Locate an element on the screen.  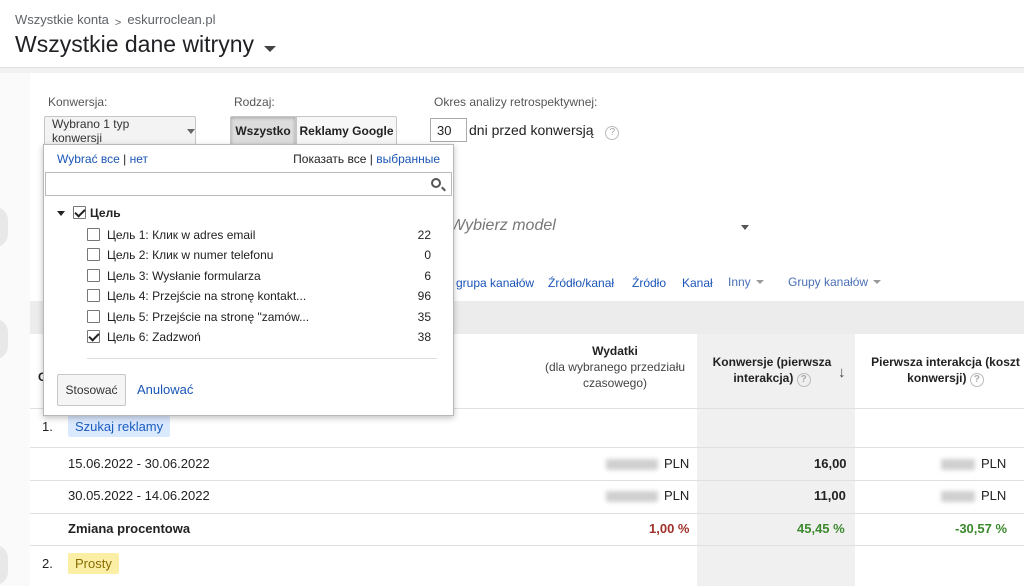
conversion-select-value: Wybrano 1 typ konwersji is located at coordinates (91, 131).